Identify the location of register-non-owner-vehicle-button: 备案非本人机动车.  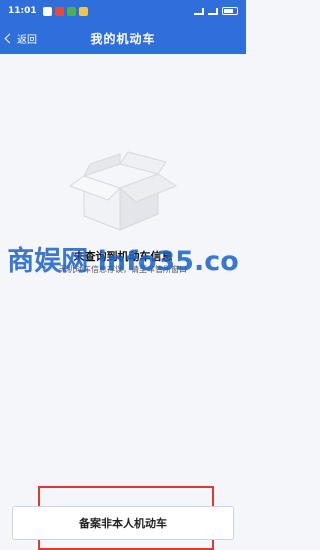
(123, 523).